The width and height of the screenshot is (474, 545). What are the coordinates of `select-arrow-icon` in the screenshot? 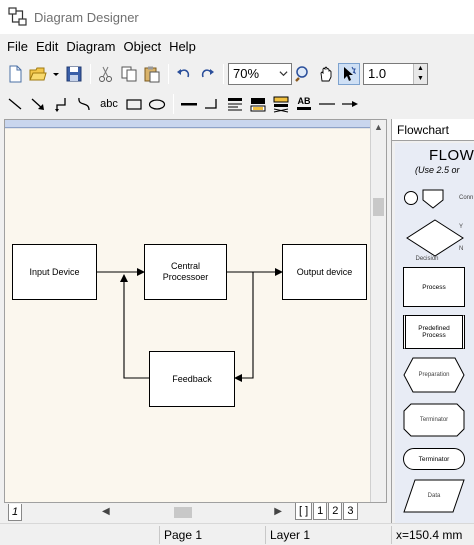 It's located at (350, 73).